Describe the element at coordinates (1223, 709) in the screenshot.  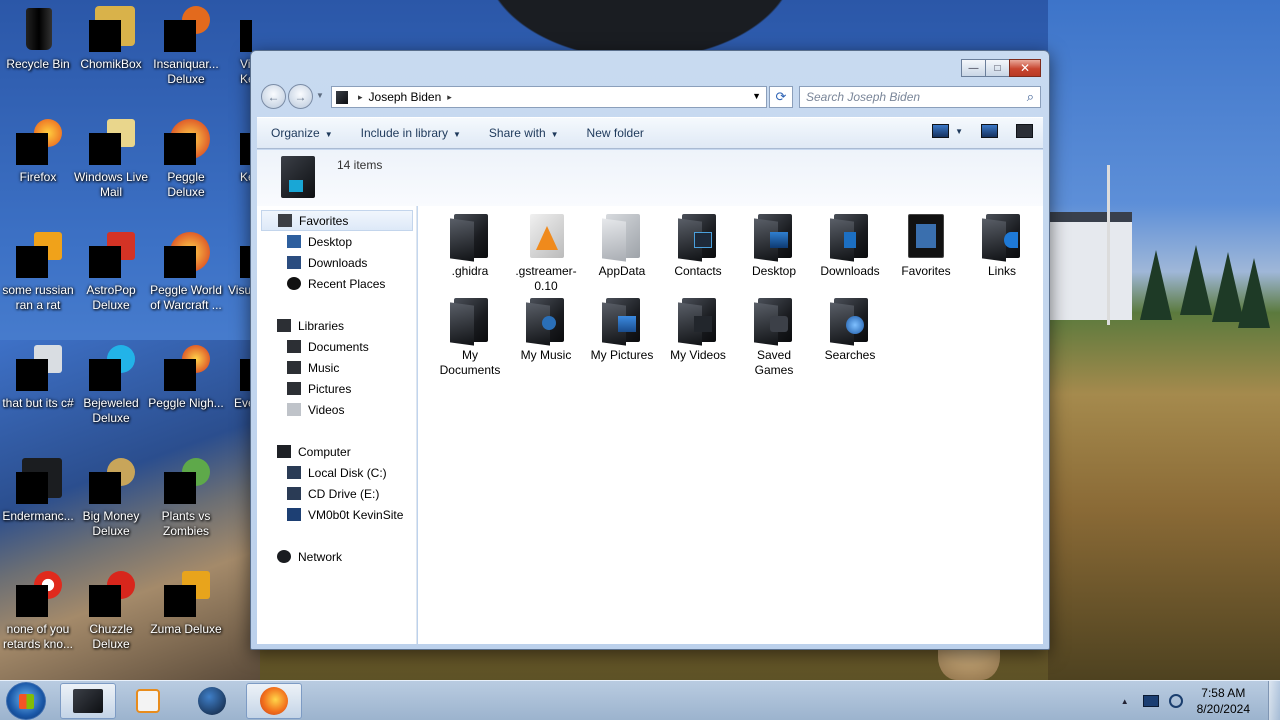
I see `clock-date: 8/20/2024` at that location.